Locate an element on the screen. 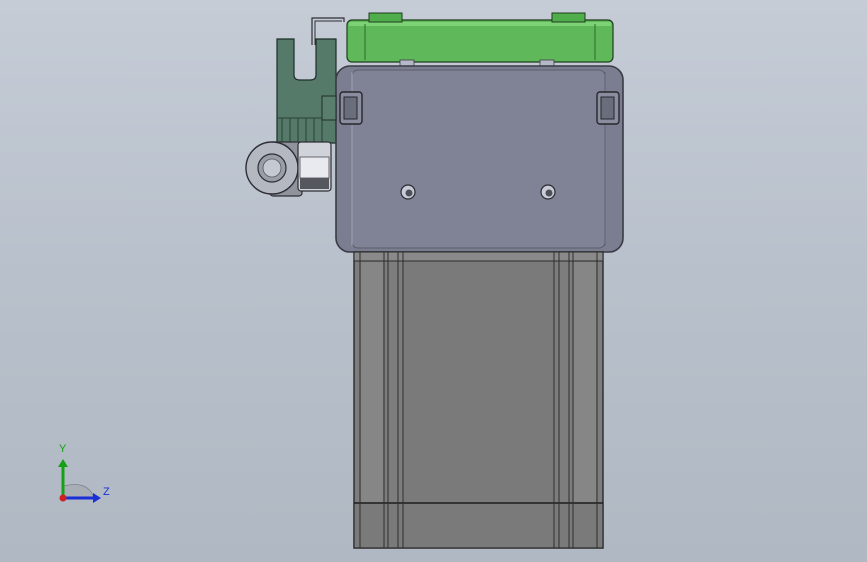 The width and height of the screenshot is (867, 562). hex-nut is located at coordinates (314, 166).